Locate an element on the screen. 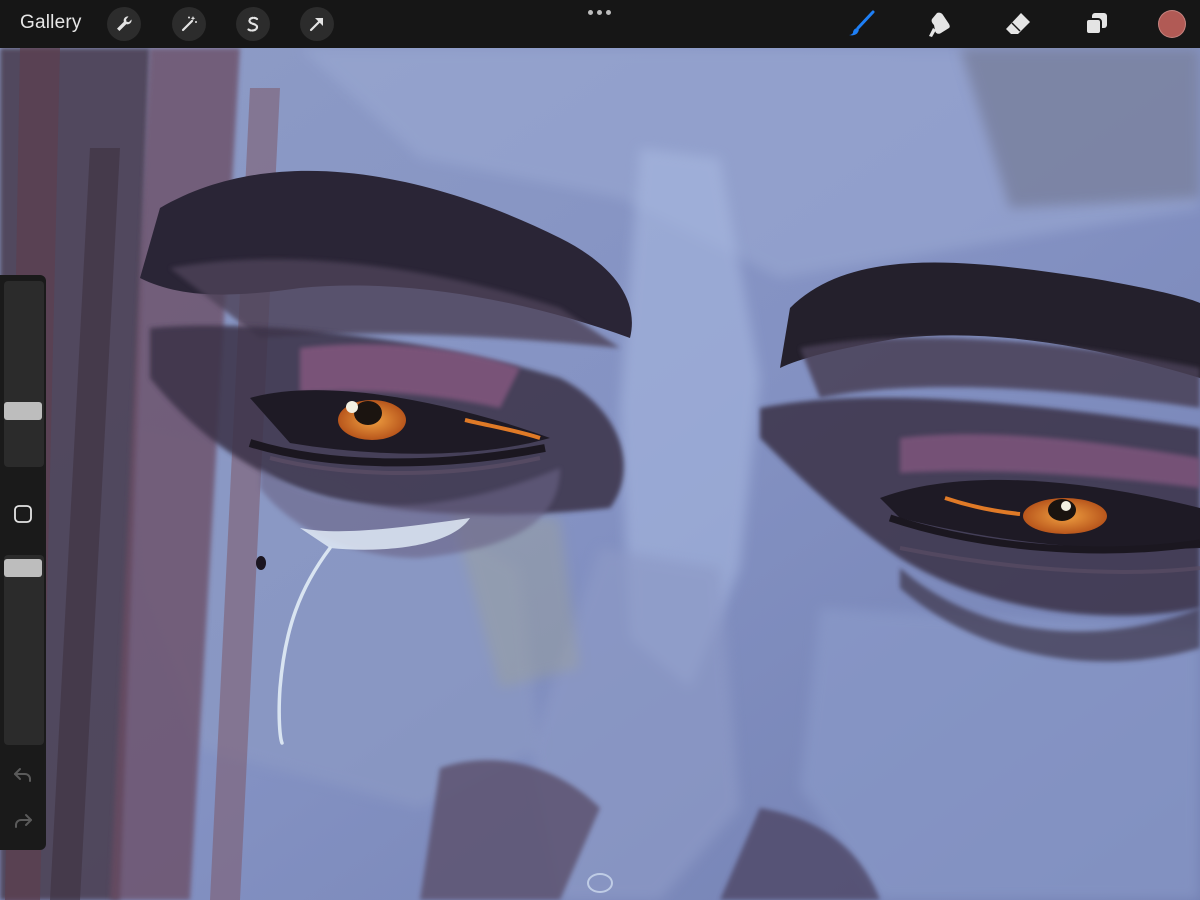 This screenshot has height=900, width=1200. adjustments-button is located at coordinates (189, 24).